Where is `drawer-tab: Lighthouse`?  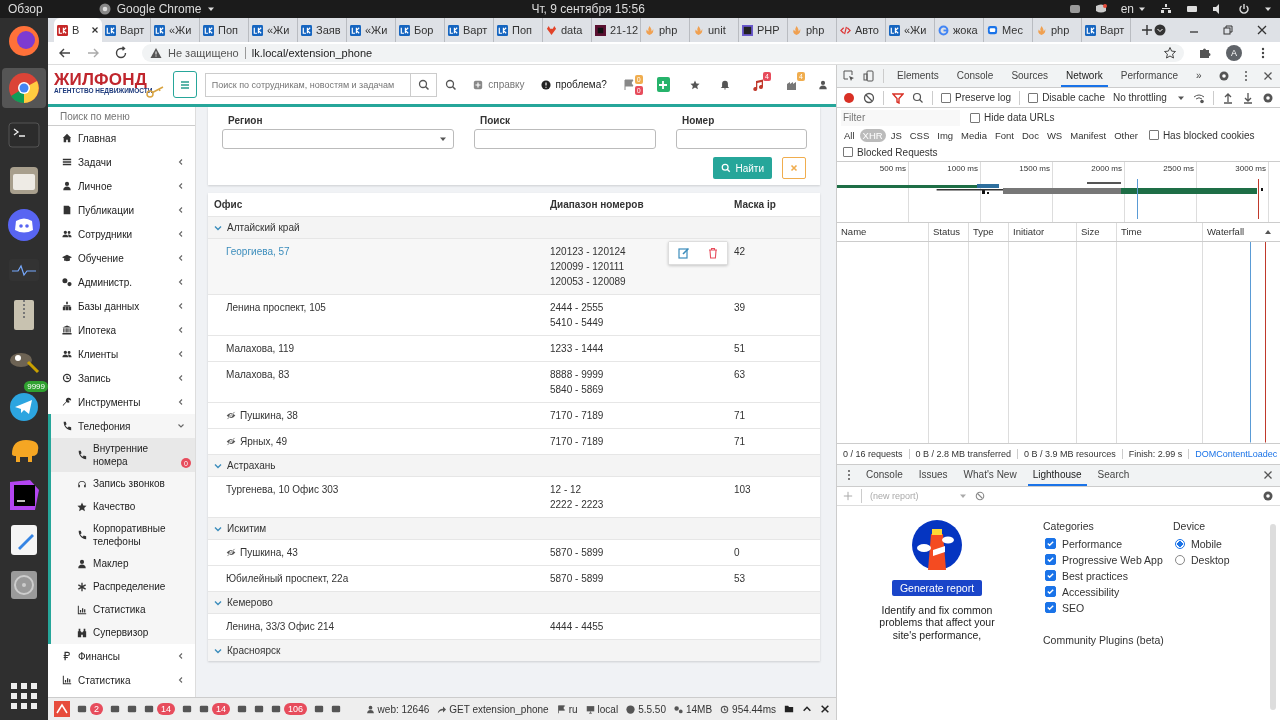
drawer-tab: Lighthouse is located at coordinates (1057, 475).